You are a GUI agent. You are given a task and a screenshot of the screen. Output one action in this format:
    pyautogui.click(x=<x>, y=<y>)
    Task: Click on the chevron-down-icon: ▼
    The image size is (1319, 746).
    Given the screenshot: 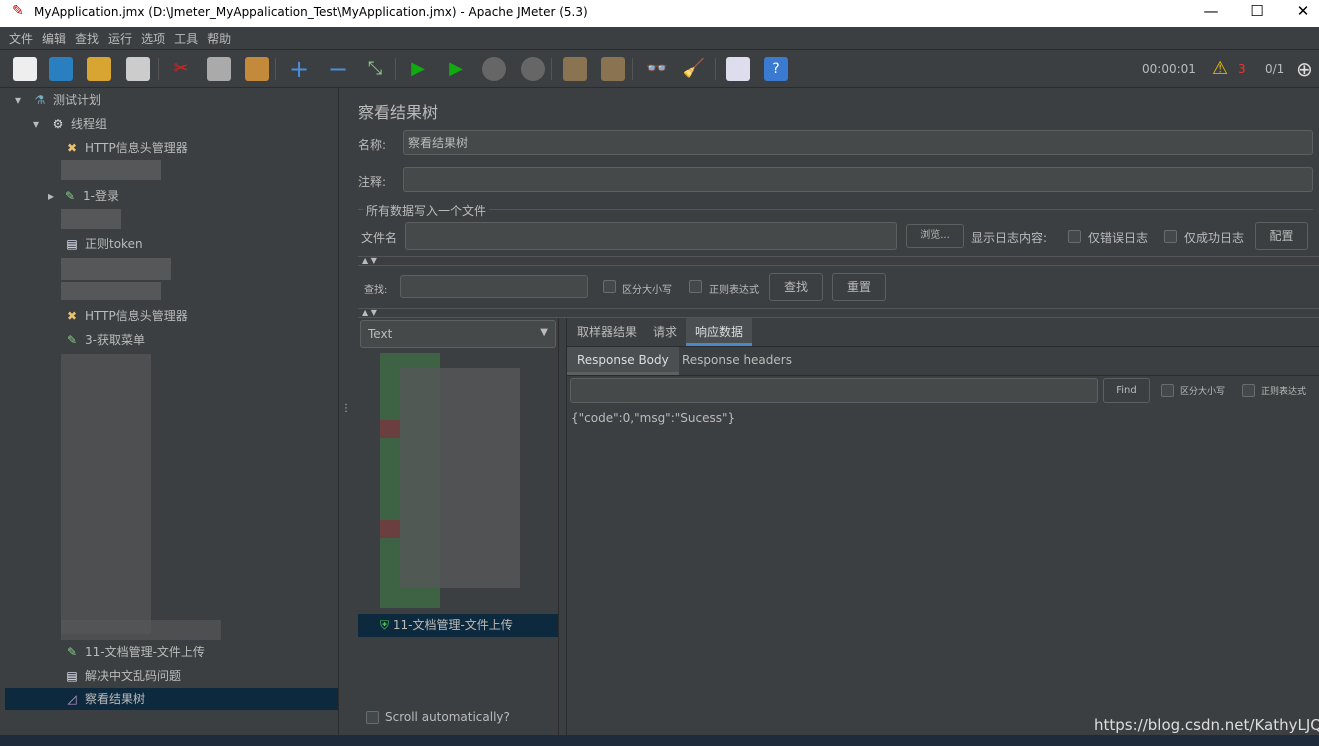 What is the action you would take?
    pyautogui.click(x=544, y=332)
    